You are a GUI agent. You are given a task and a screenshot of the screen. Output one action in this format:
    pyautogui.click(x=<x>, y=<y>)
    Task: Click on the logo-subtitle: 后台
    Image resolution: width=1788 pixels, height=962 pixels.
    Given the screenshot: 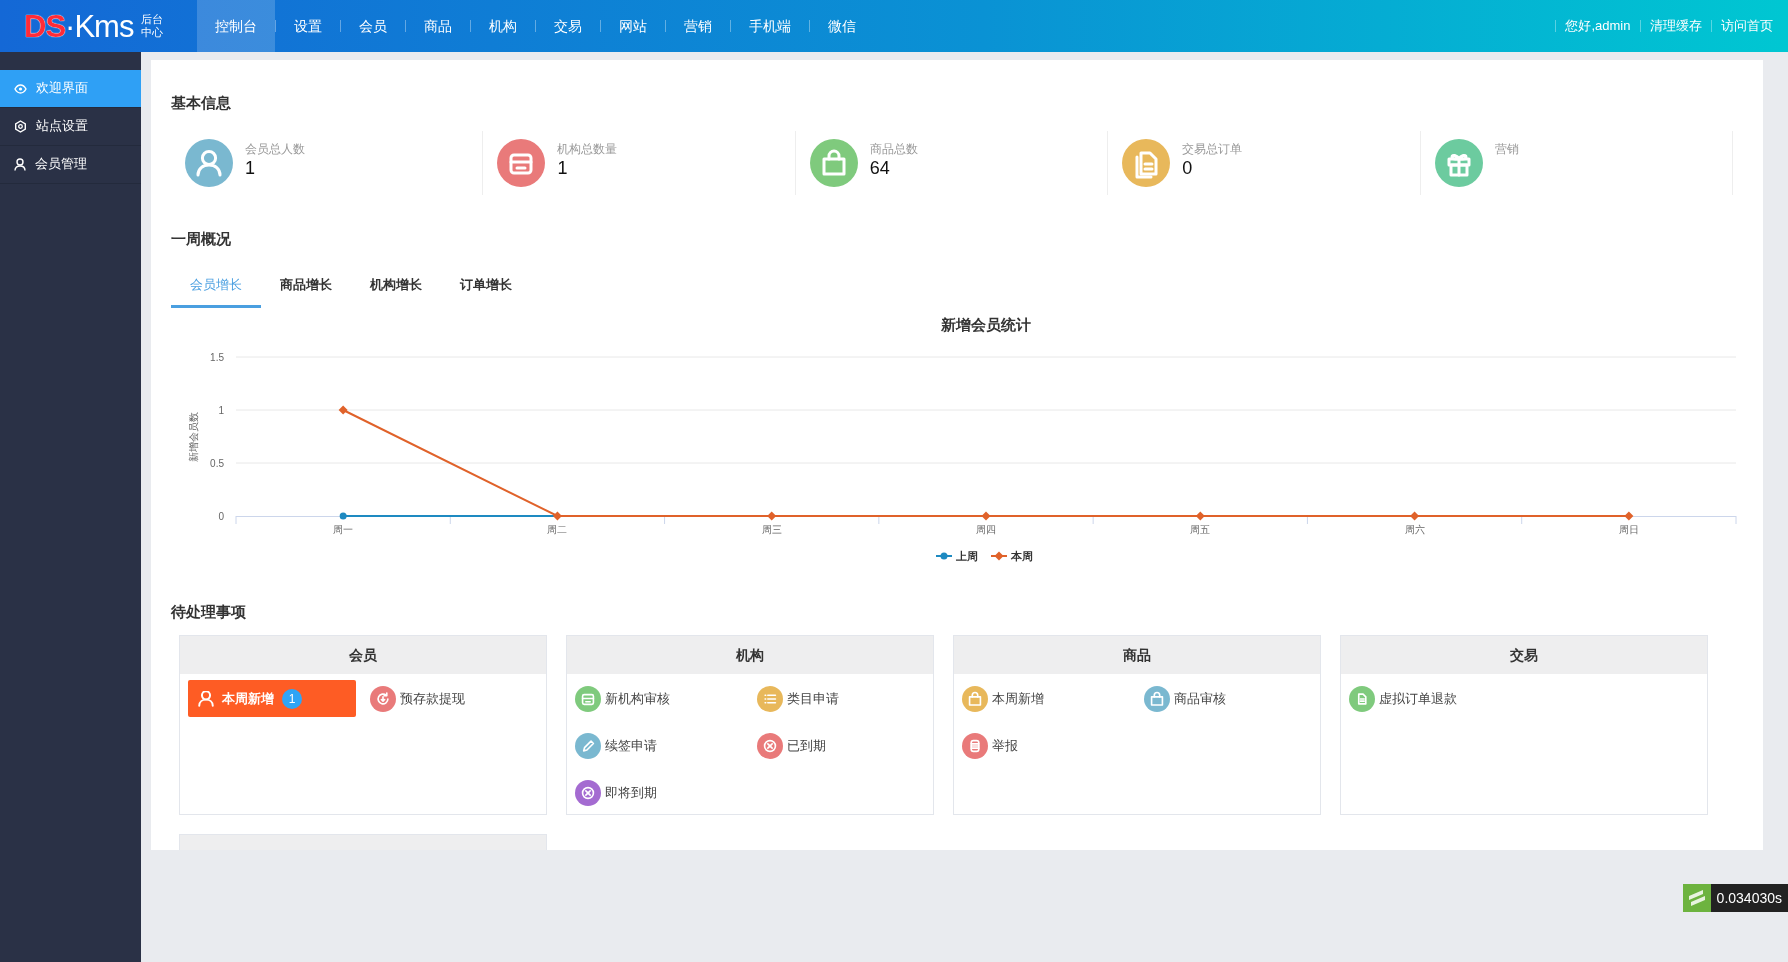 What is the action you would take?
    pyautogui.click(x=152, y=19)
    